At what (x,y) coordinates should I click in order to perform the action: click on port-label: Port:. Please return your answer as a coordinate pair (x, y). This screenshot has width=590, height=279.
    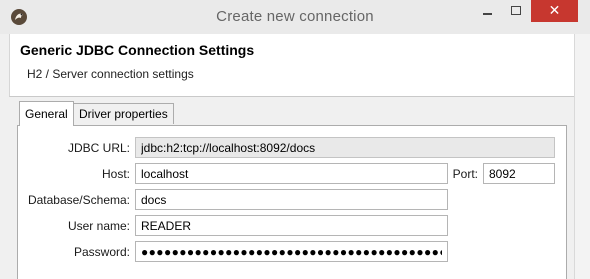
    Looking at the image, I should click on (465, 174).